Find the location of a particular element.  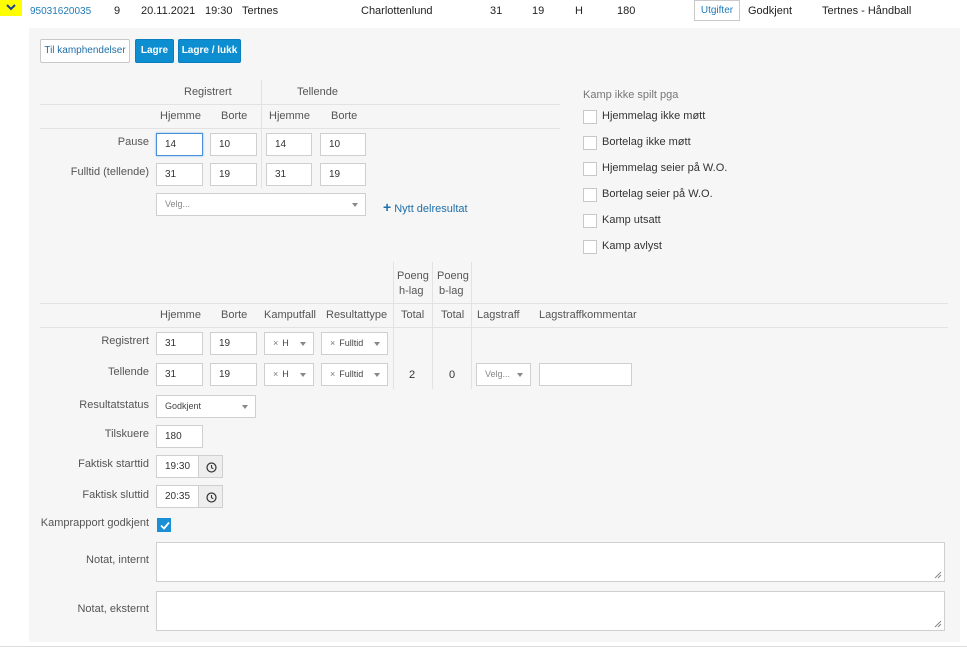

points-total-home: 2 is located at coordinates (412, 375).